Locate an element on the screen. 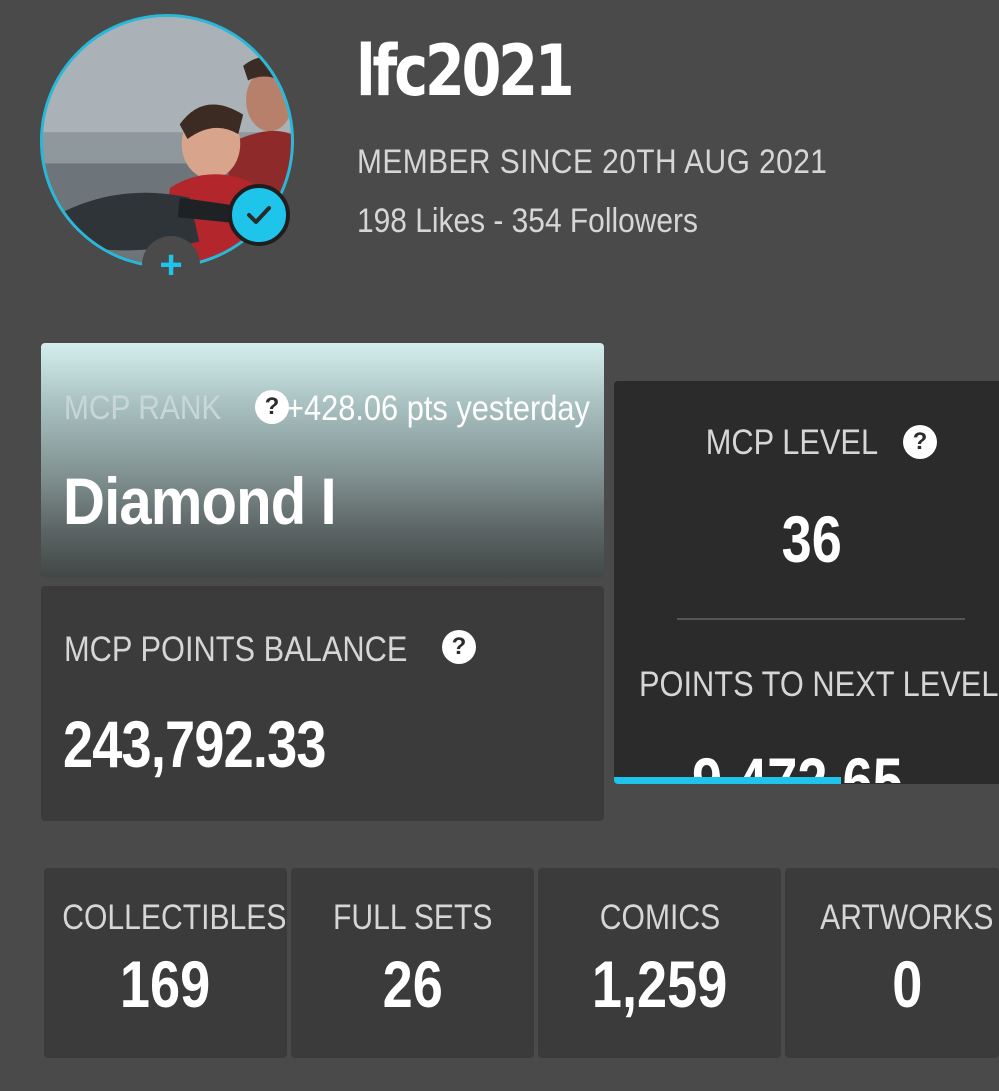  balance-card: MCP POINTS BALANCE ? 243,792.33 is located at coordinates (322, 703).